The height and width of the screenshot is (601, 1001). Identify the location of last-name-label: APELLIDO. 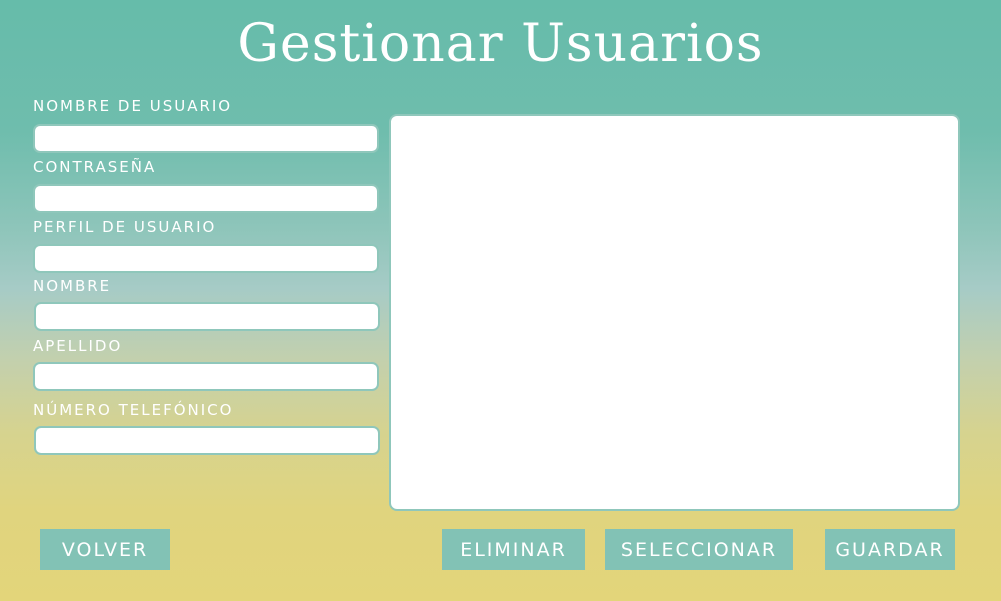
(78, 346).